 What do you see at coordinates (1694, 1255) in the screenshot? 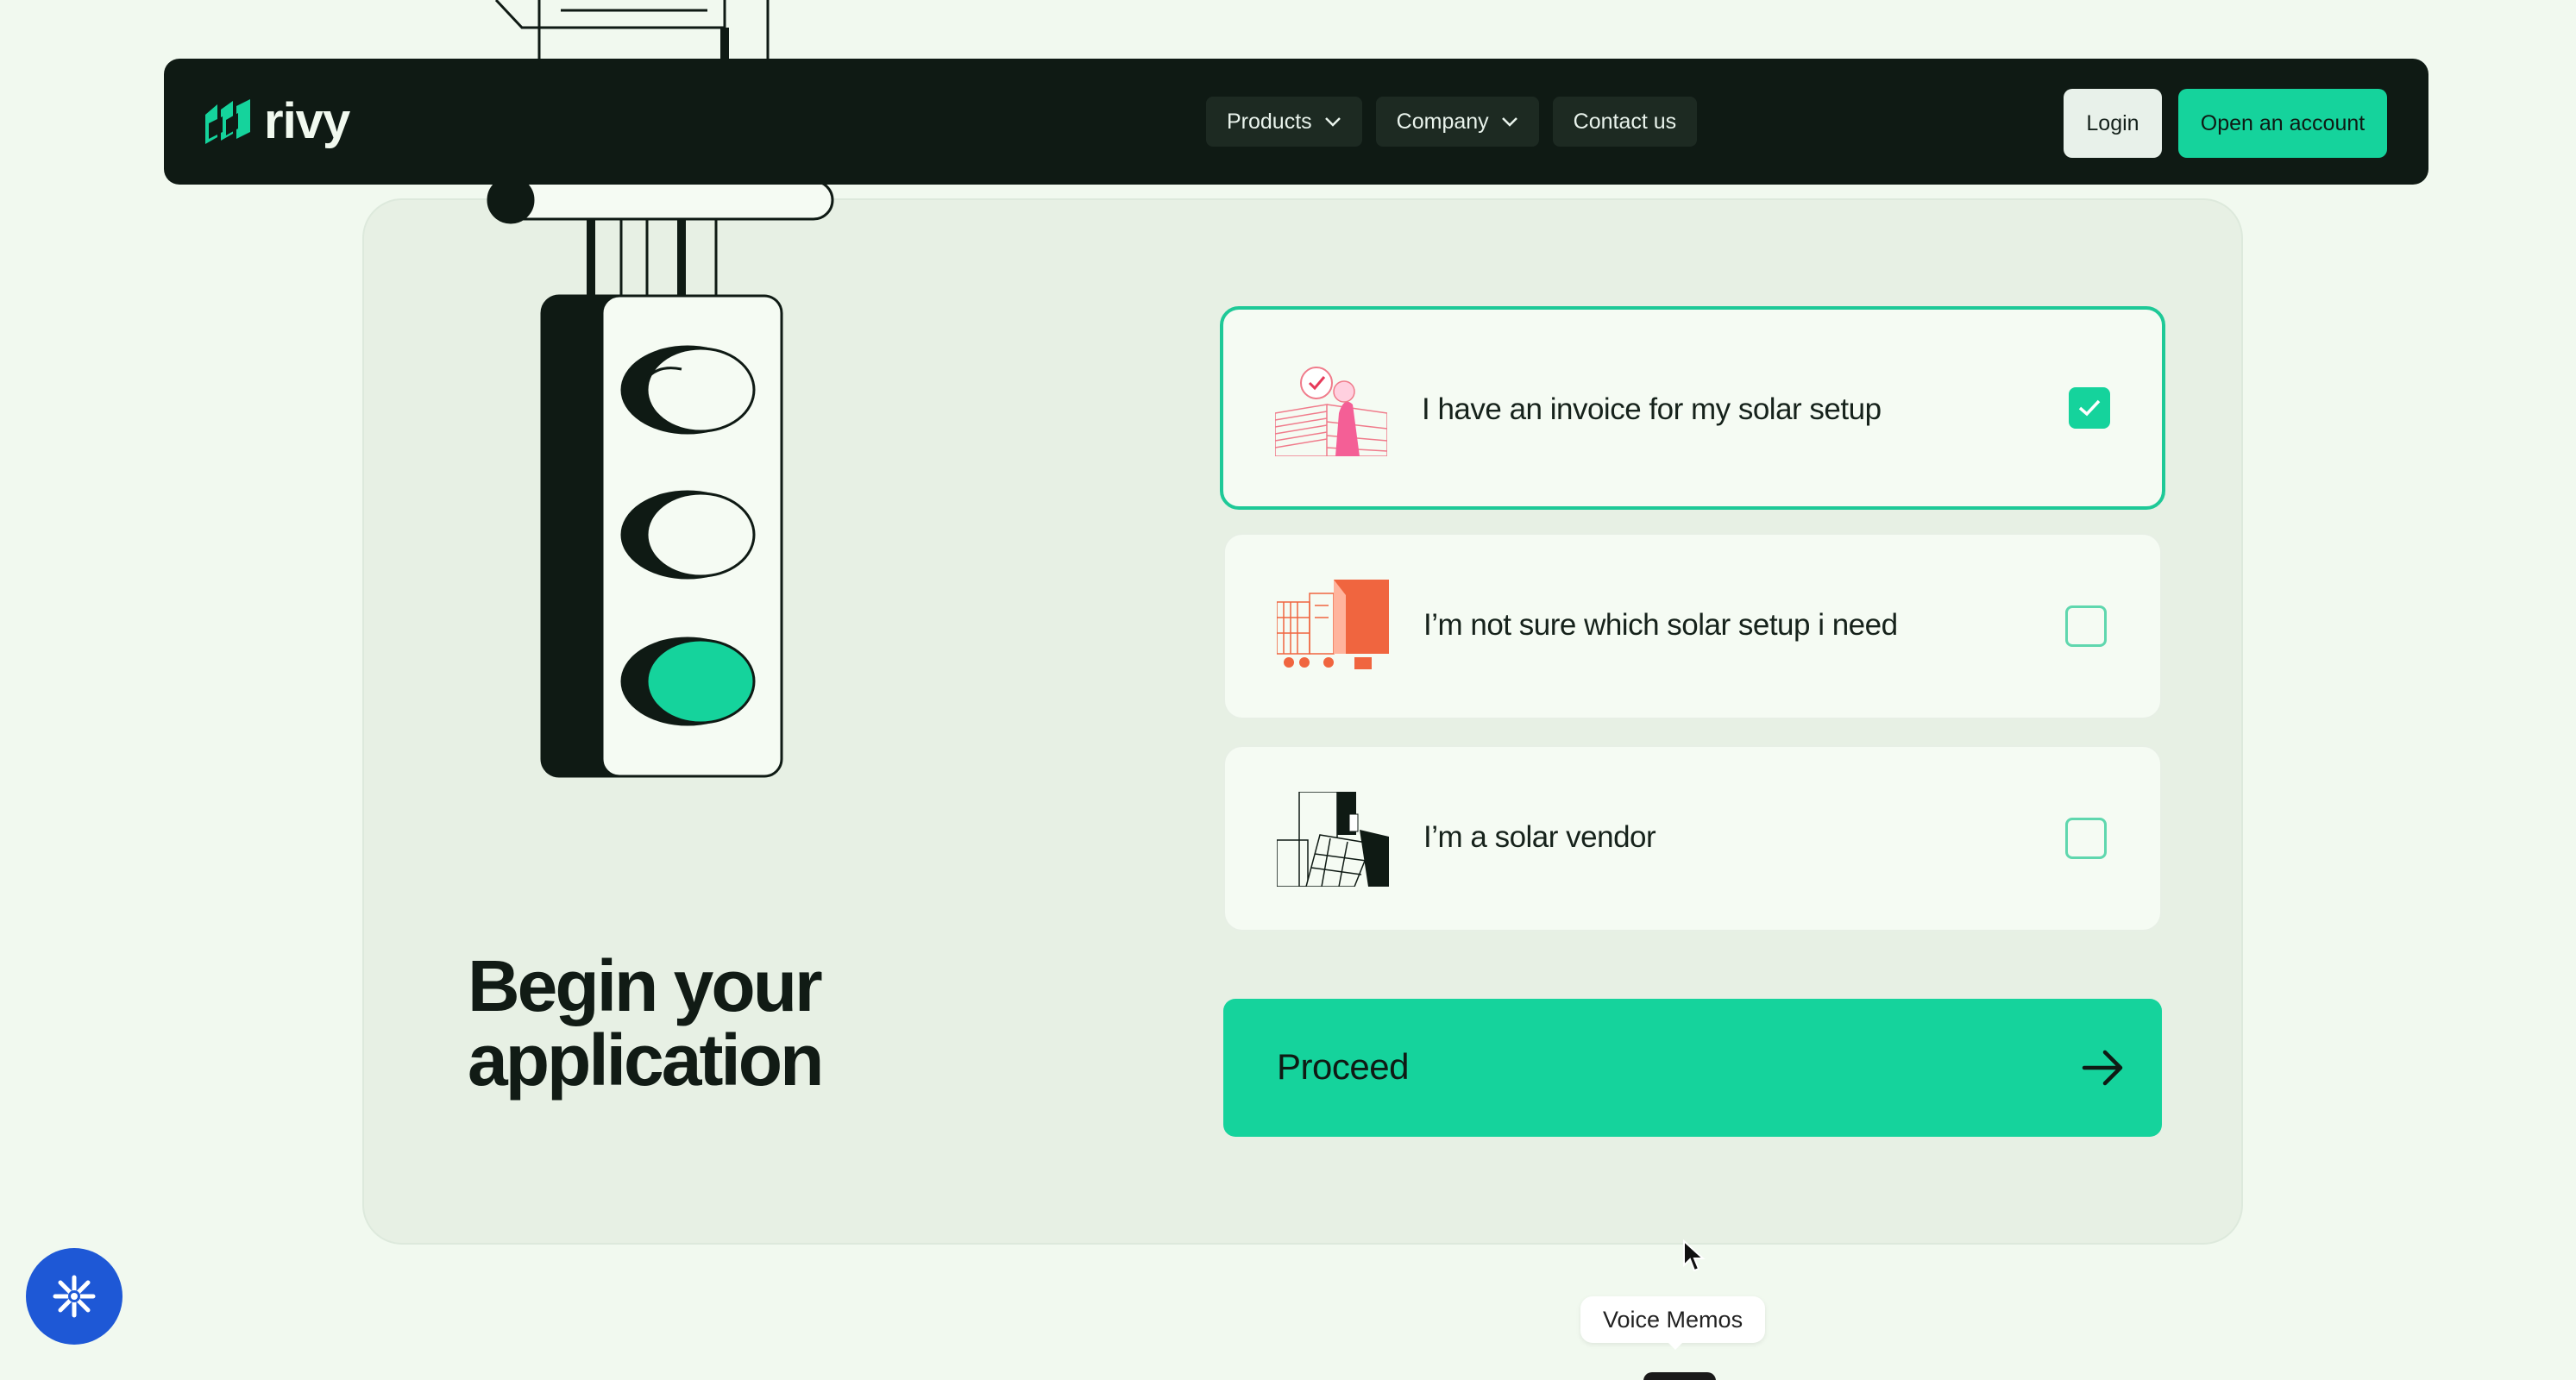
I see `mouse-cursor-icon` at bounding box center [1694, 1255].